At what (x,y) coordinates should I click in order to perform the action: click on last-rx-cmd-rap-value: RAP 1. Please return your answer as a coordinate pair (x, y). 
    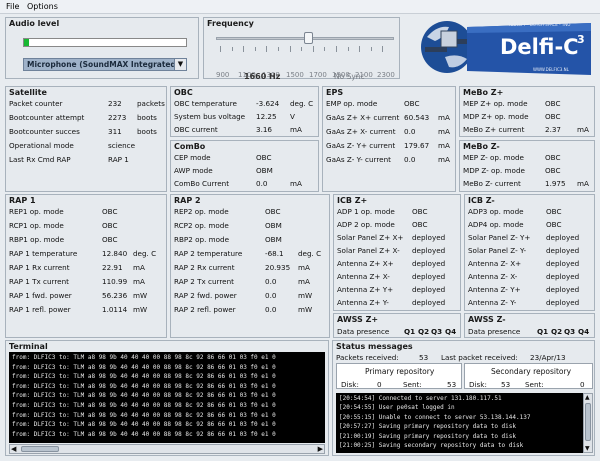
    Looking at the image, I should click on (118, 159).